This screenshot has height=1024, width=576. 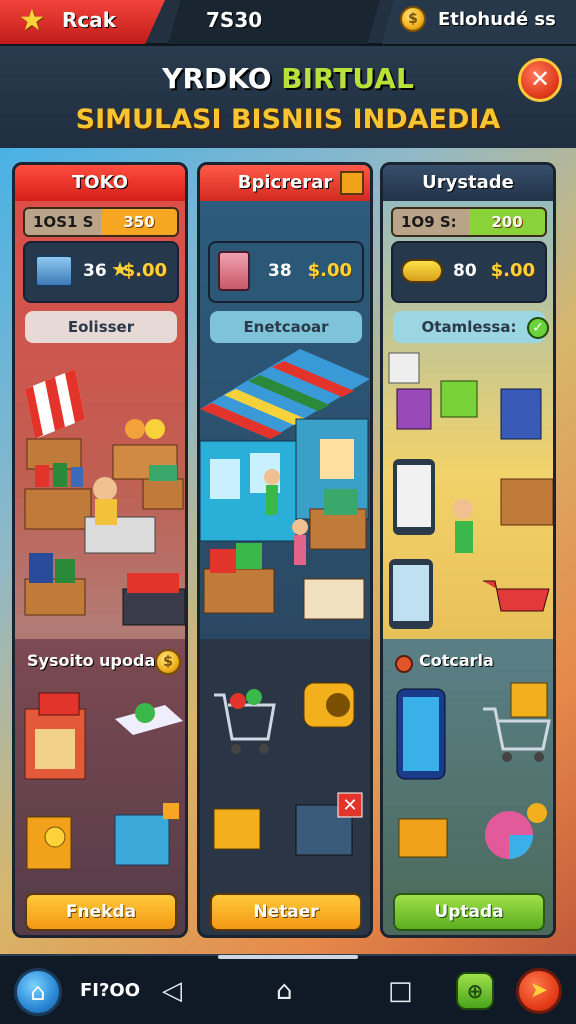 I want to click on stat-label: 1OS1 S, so click(x=63, y=222).